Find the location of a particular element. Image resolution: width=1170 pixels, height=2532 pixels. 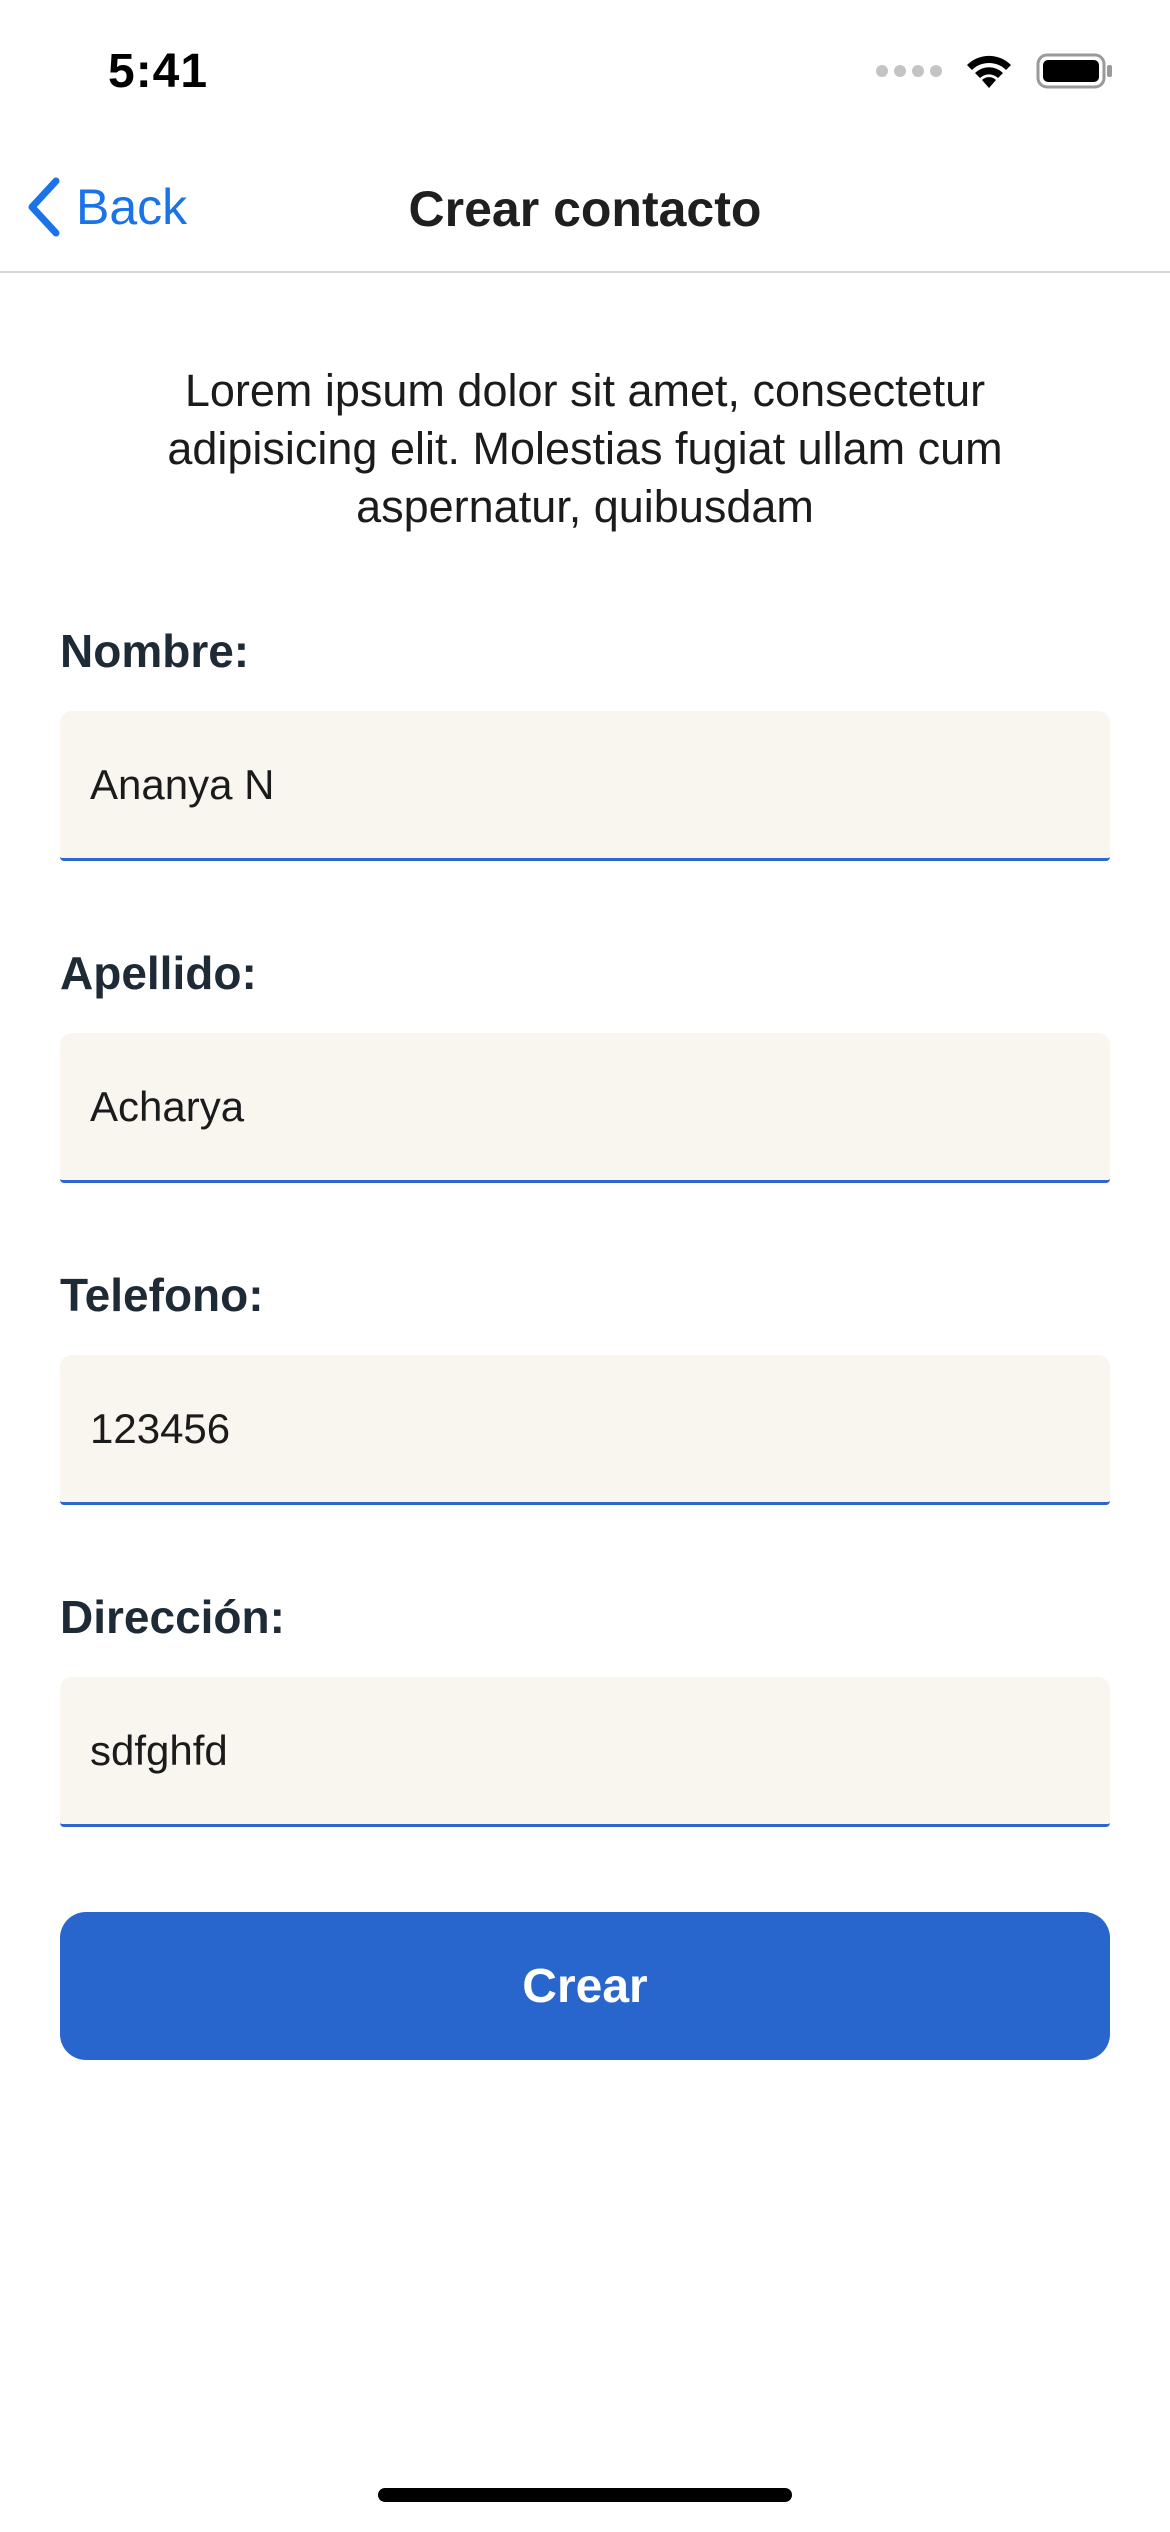

field-nombre: Nombre: is located at coordinates (585, 741).